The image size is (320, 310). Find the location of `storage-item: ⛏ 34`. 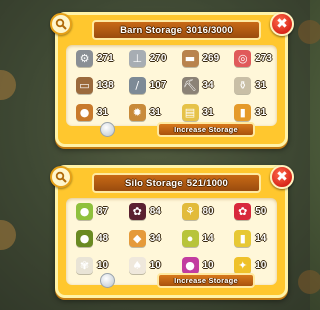

storage-item: ⛏ 34 is located at coordinates (198, 85).